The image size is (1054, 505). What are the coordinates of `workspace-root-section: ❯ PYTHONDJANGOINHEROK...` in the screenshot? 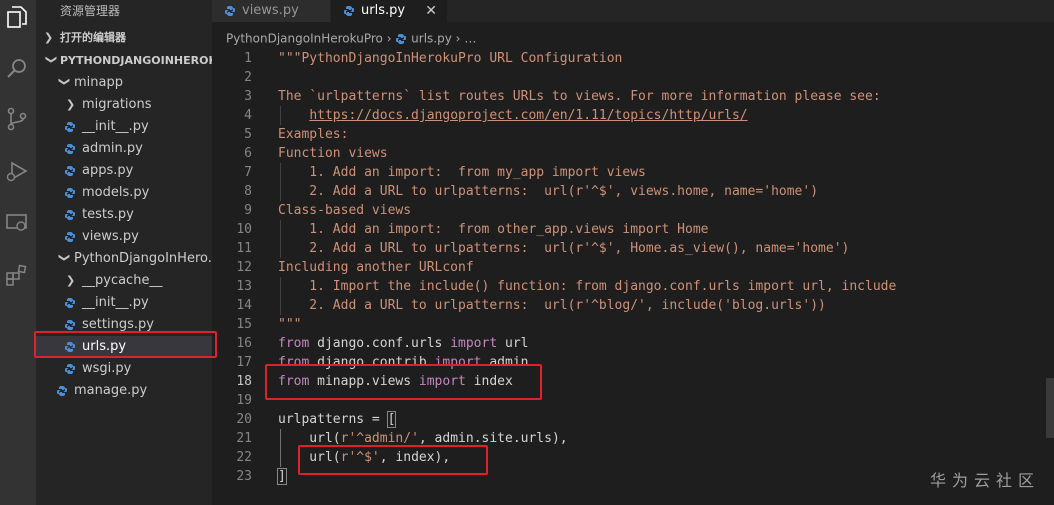 It's located at (124, 61).